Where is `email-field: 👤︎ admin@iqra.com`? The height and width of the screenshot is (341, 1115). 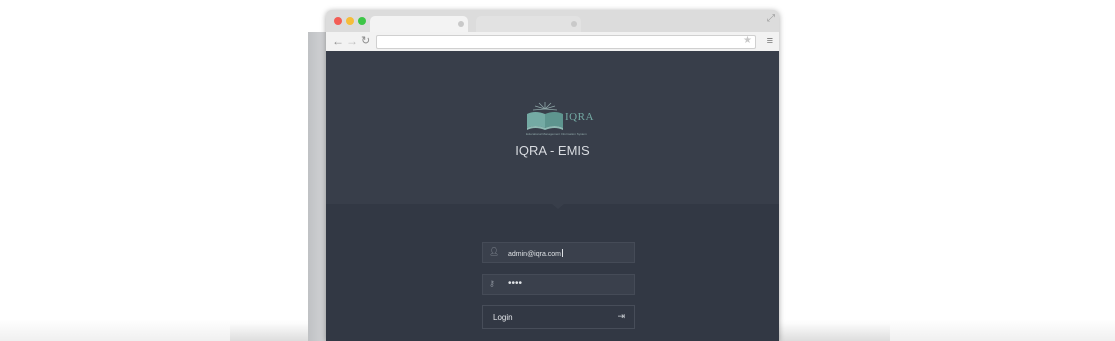 email-field: 👤︎ admin@iqra.com is located at coordinates (558, 252).